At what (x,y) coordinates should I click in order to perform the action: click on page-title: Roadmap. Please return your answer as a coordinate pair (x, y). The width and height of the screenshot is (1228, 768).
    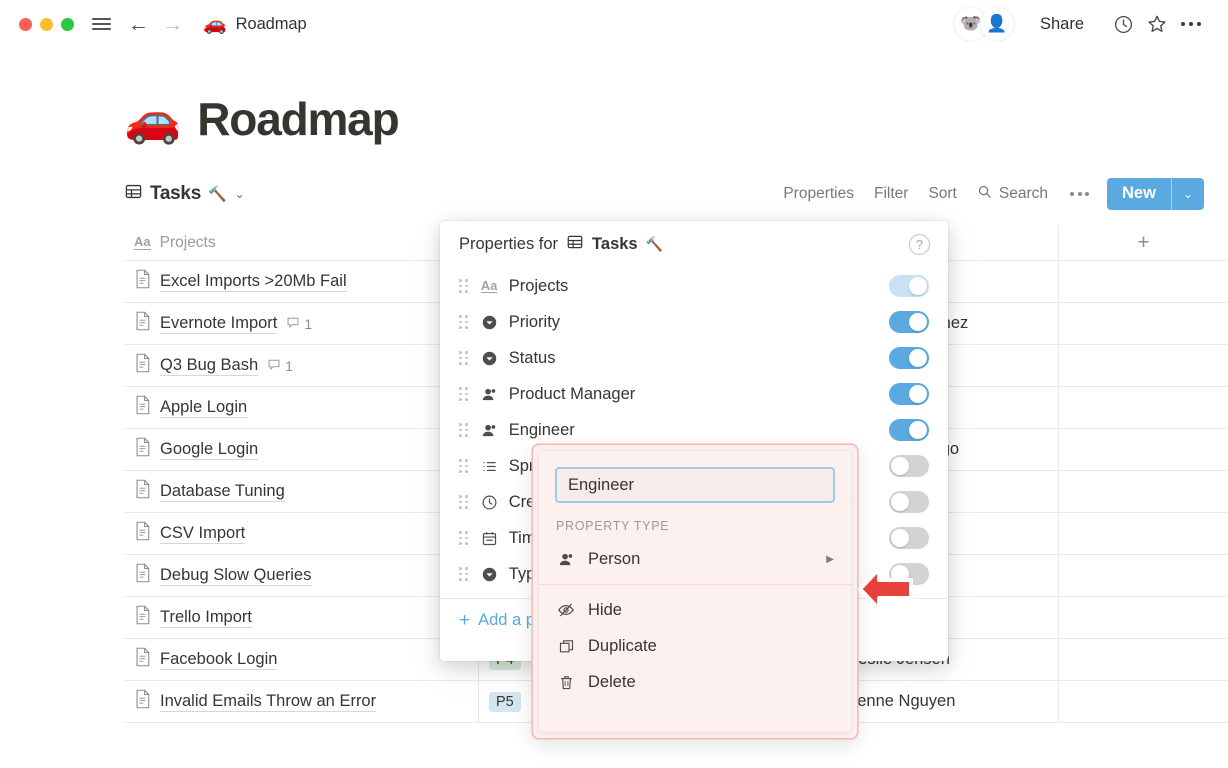
    Looking at the image, I should click on (298, 119).